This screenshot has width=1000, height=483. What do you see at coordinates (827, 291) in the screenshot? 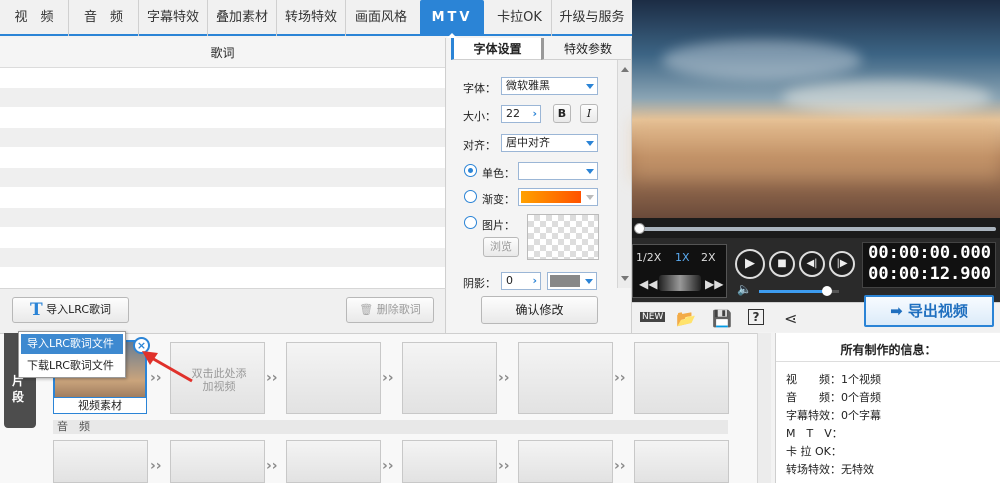
I see `volume-handle` at bounding box center [827, 291].